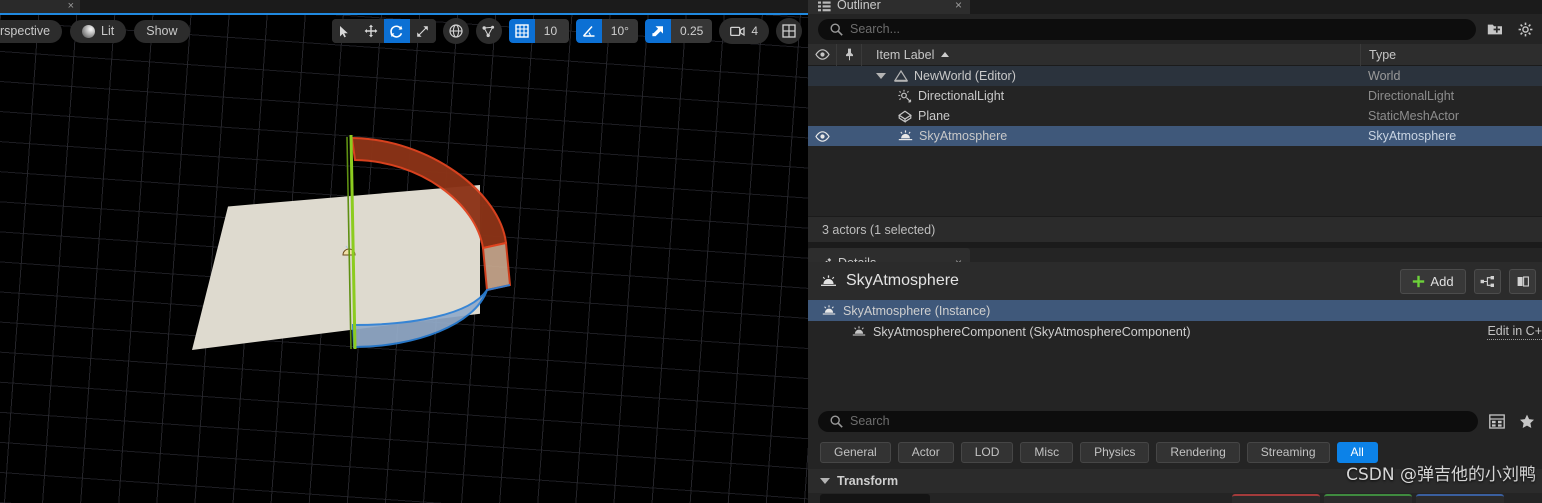 This screenshot has width=1542, height=503. I want to click on show-flags-button: Show, so click(162, 31).